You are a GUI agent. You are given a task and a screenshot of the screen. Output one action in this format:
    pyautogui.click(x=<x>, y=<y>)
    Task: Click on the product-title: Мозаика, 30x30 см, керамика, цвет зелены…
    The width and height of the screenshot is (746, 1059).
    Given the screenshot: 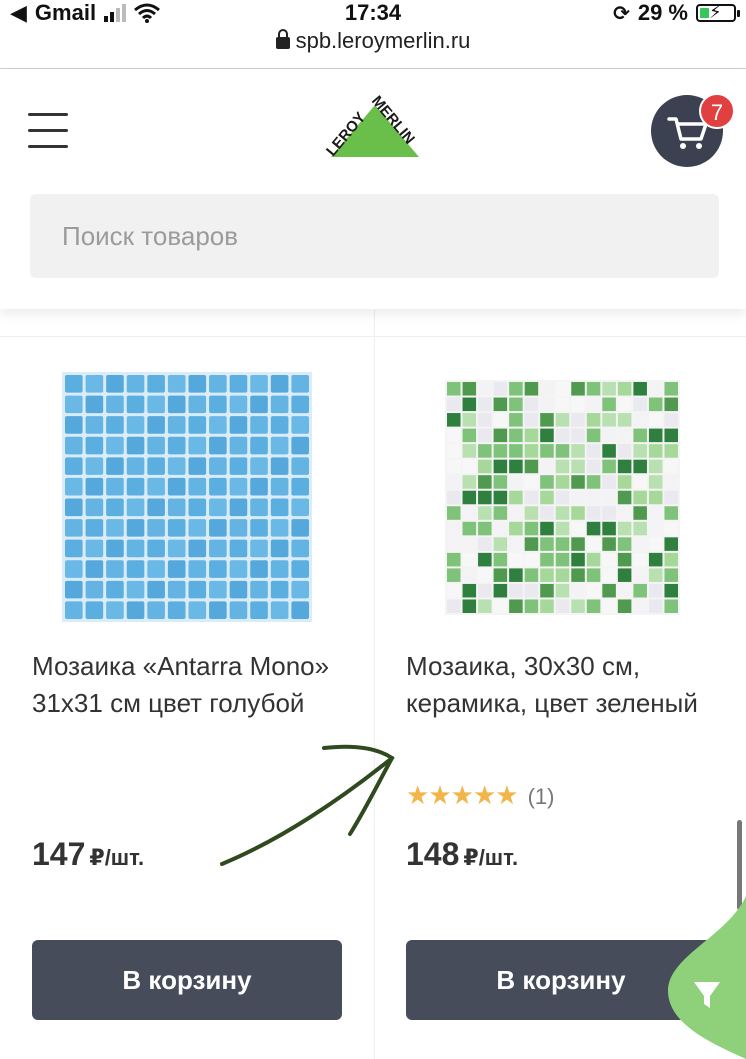 What is the action you would take?
    pyautogui.click(x=556, y=685)
    